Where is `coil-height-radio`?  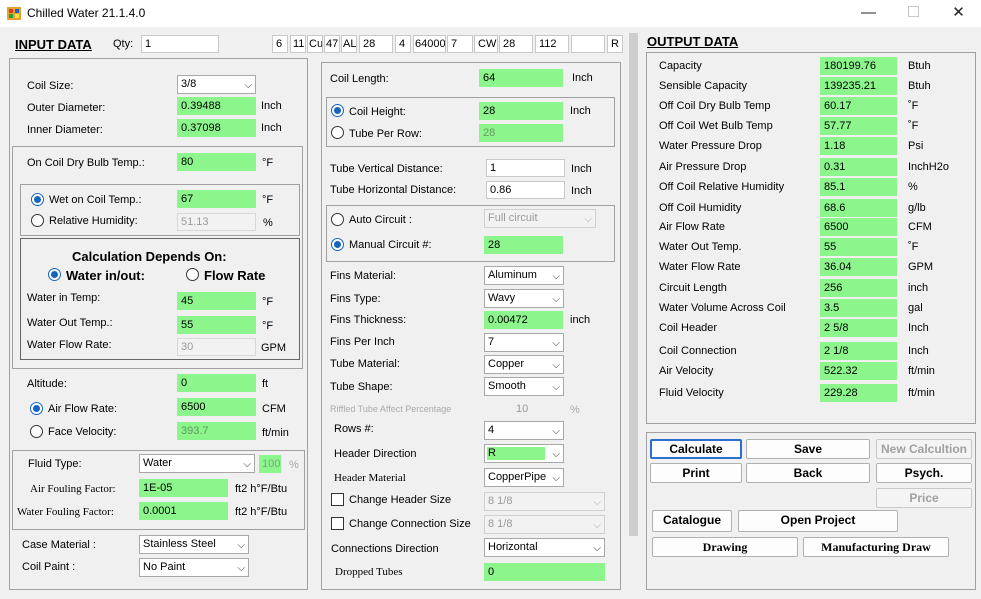
coil-height-radio is located at coordinates (337, 110).